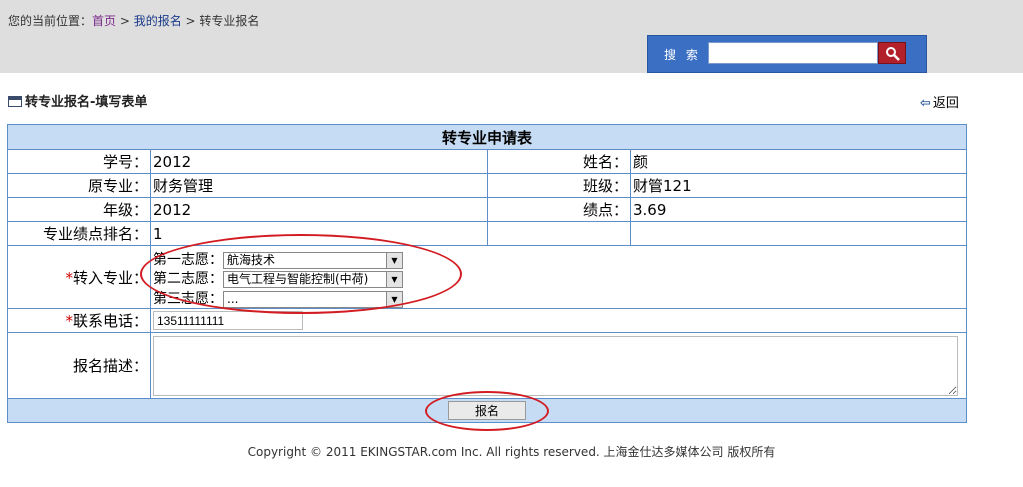  What do you see at coordinates (79, 365) in the screenshot?
I see `description-label: 报名描述：` at bounding box center [79, 365].